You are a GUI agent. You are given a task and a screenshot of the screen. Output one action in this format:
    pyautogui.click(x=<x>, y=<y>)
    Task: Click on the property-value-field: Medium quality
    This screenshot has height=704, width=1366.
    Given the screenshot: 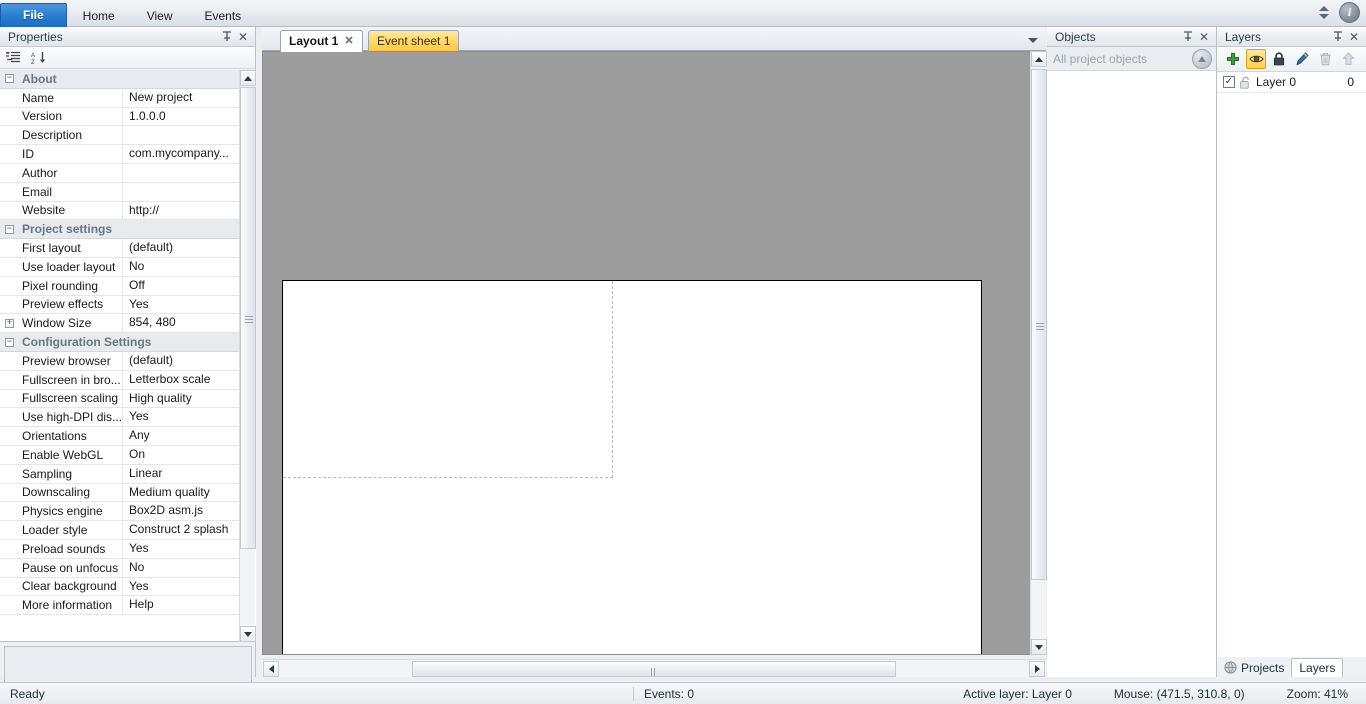 What is the action you would take?
    pyautogui.click(x=181, y=492)
    